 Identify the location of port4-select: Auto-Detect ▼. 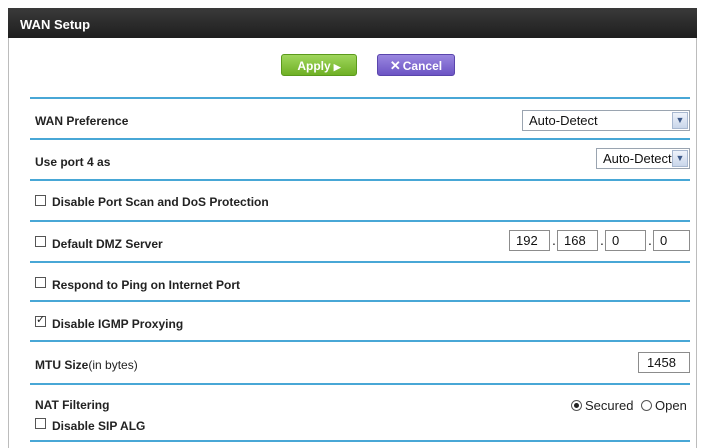
(643, 158).